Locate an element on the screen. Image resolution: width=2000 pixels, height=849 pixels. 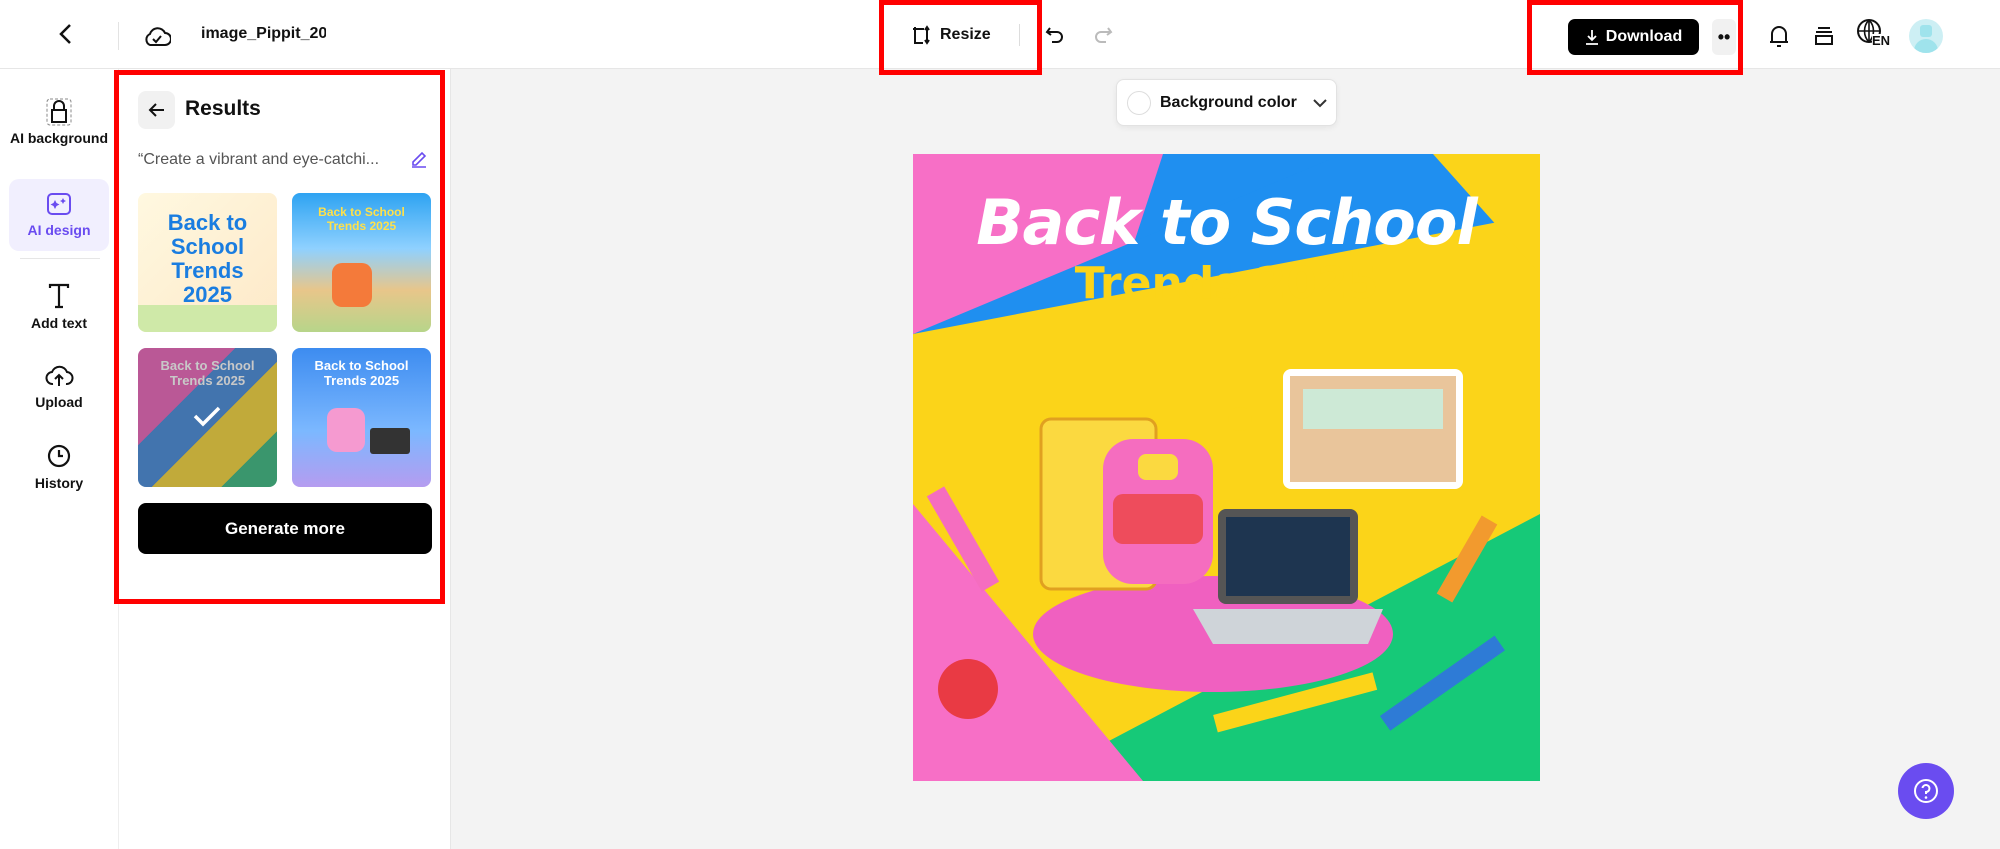
clock-icon is located at coordinates (59, 455).